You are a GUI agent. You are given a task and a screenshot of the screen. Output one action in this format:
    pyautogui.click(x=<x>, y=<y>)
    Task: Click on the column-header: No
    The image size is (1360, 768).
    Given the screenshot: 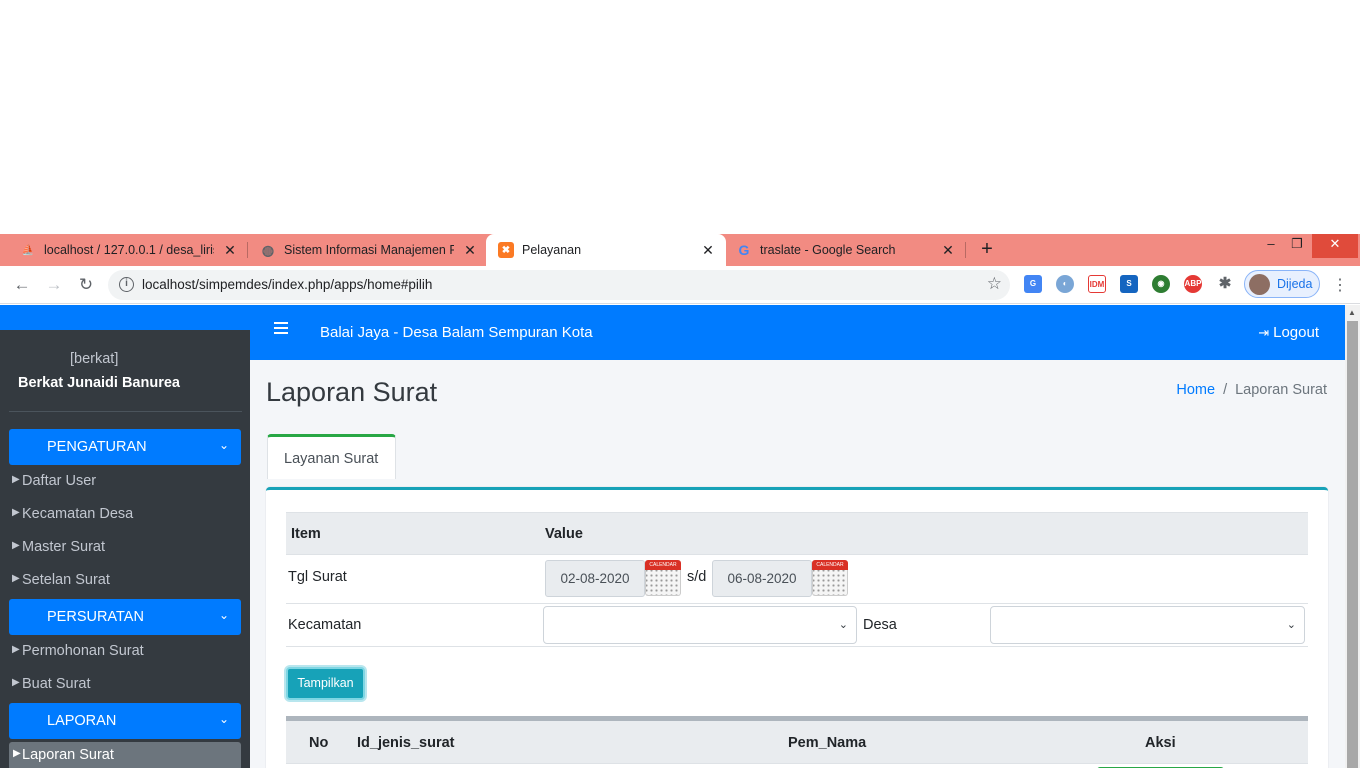 What is the action you would take?
    pyautogui.click(x=319, y=743)
    